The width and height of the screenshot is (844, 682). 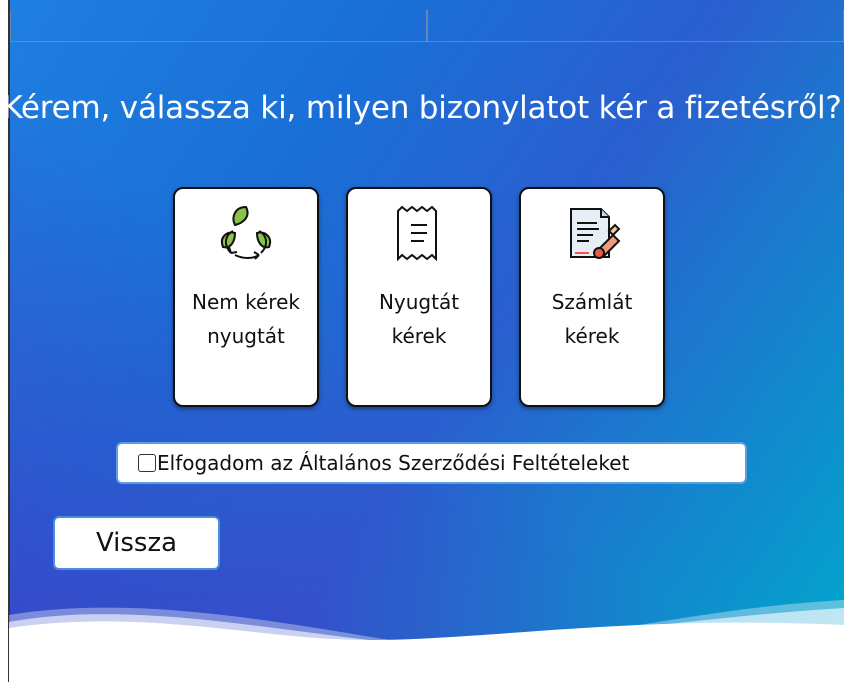 I want to click on receipt-label-line2: kérek, so click(x=419, y=336).